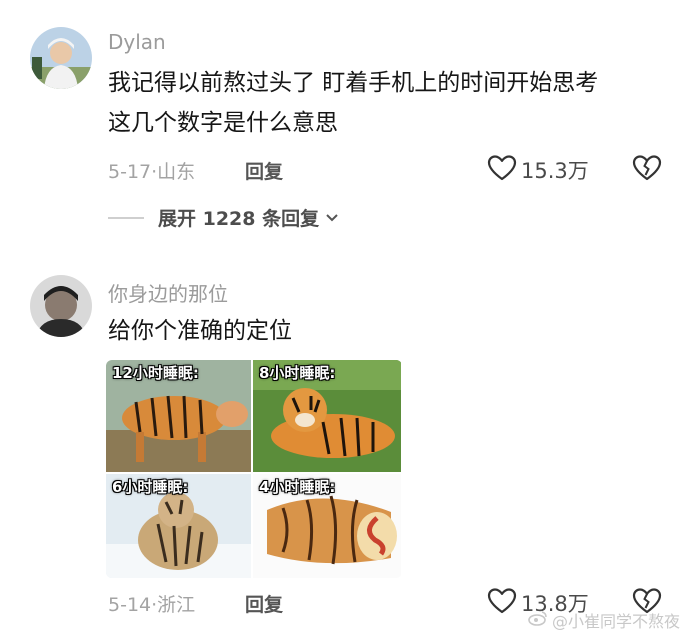 The image size is (690, 636). I want to click on avatar-dylan, so click(61, 58).